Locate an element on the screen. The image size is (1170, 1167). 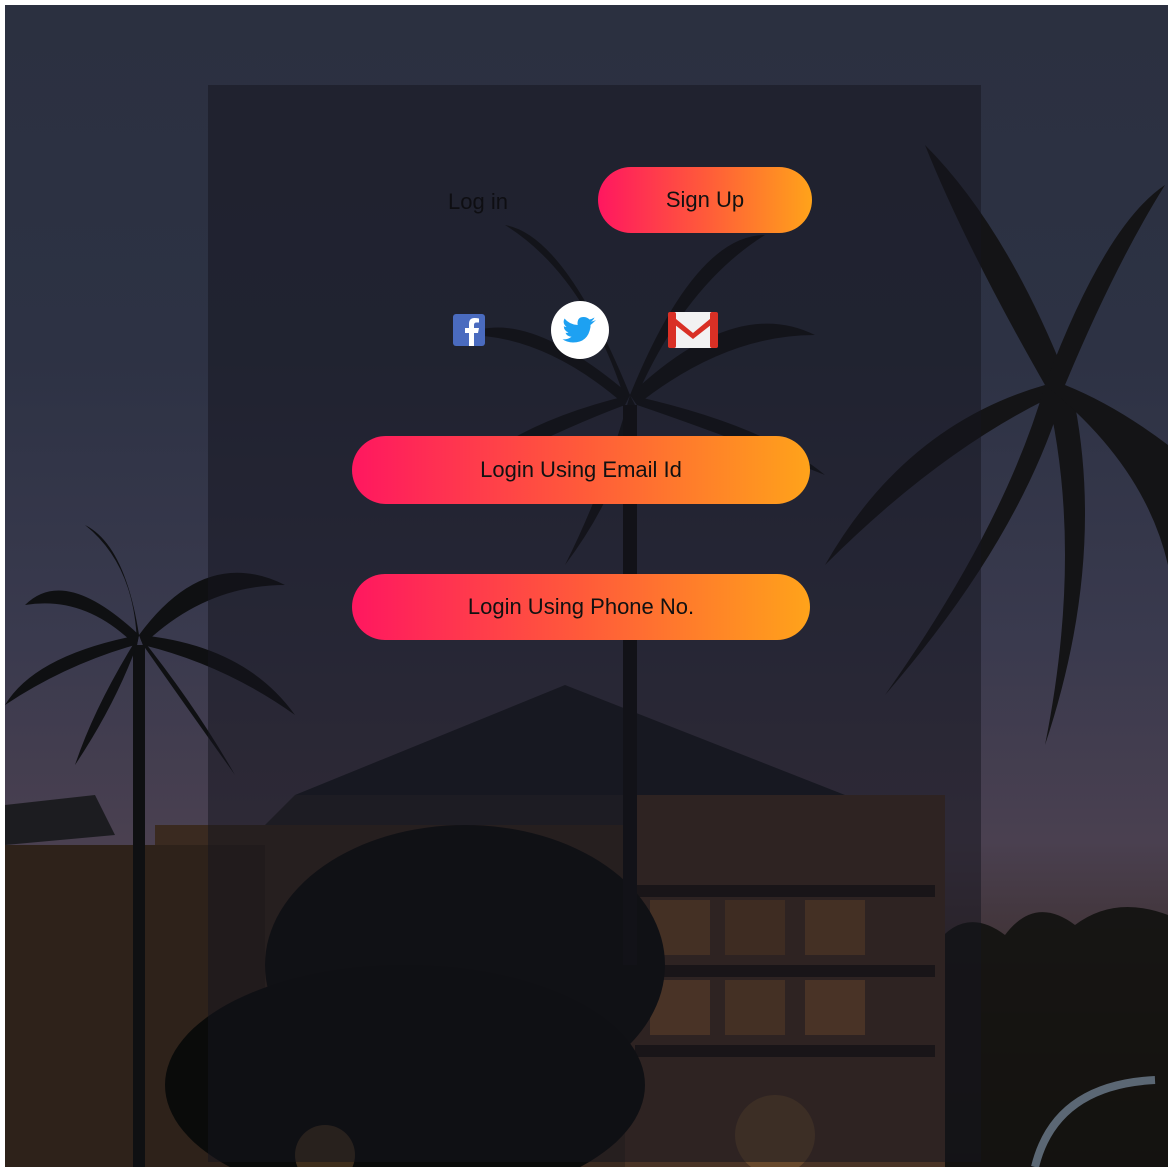
login-tab: Log in is located at coordinates (478, 202).